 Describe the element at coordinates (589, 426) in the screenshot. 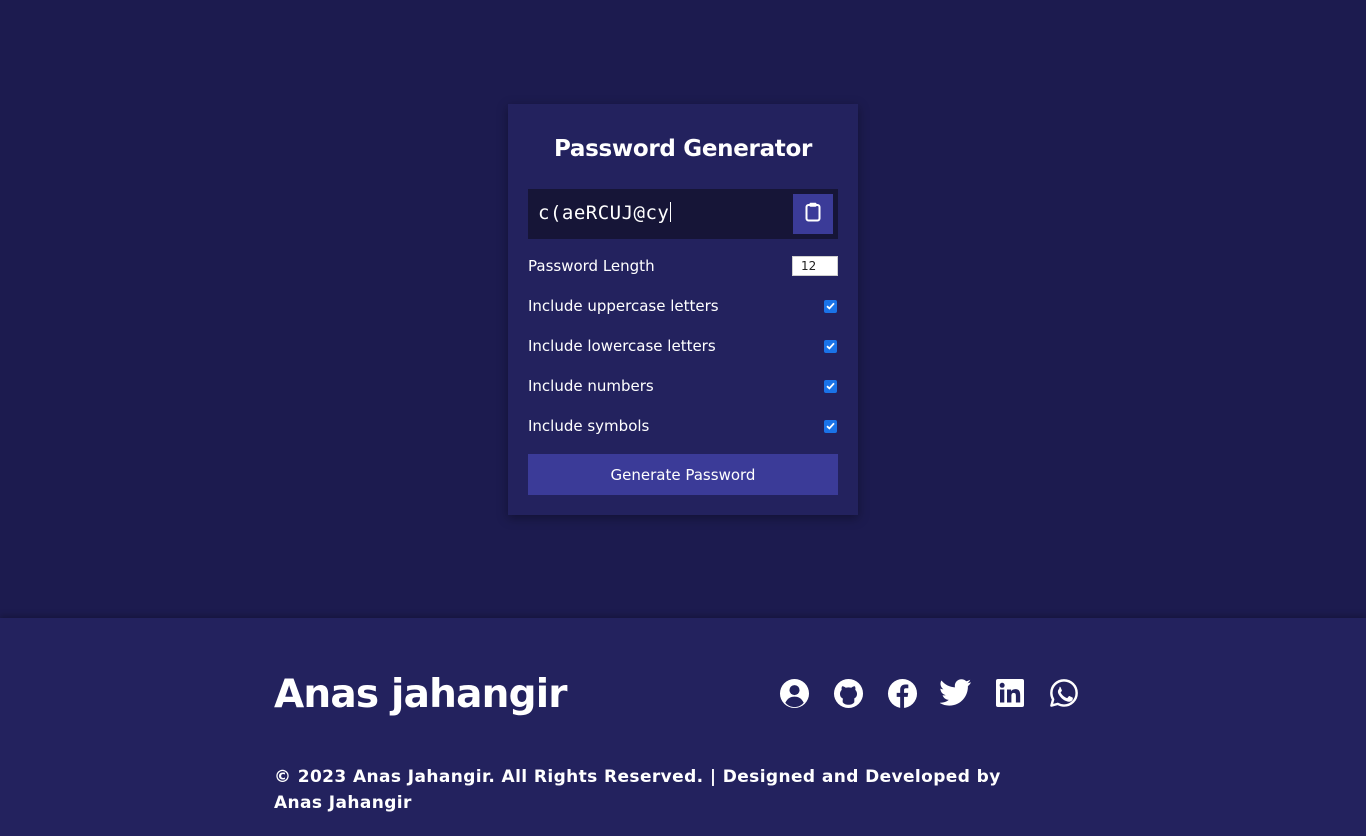

I see `symbols-label: Include symbols` at that location.